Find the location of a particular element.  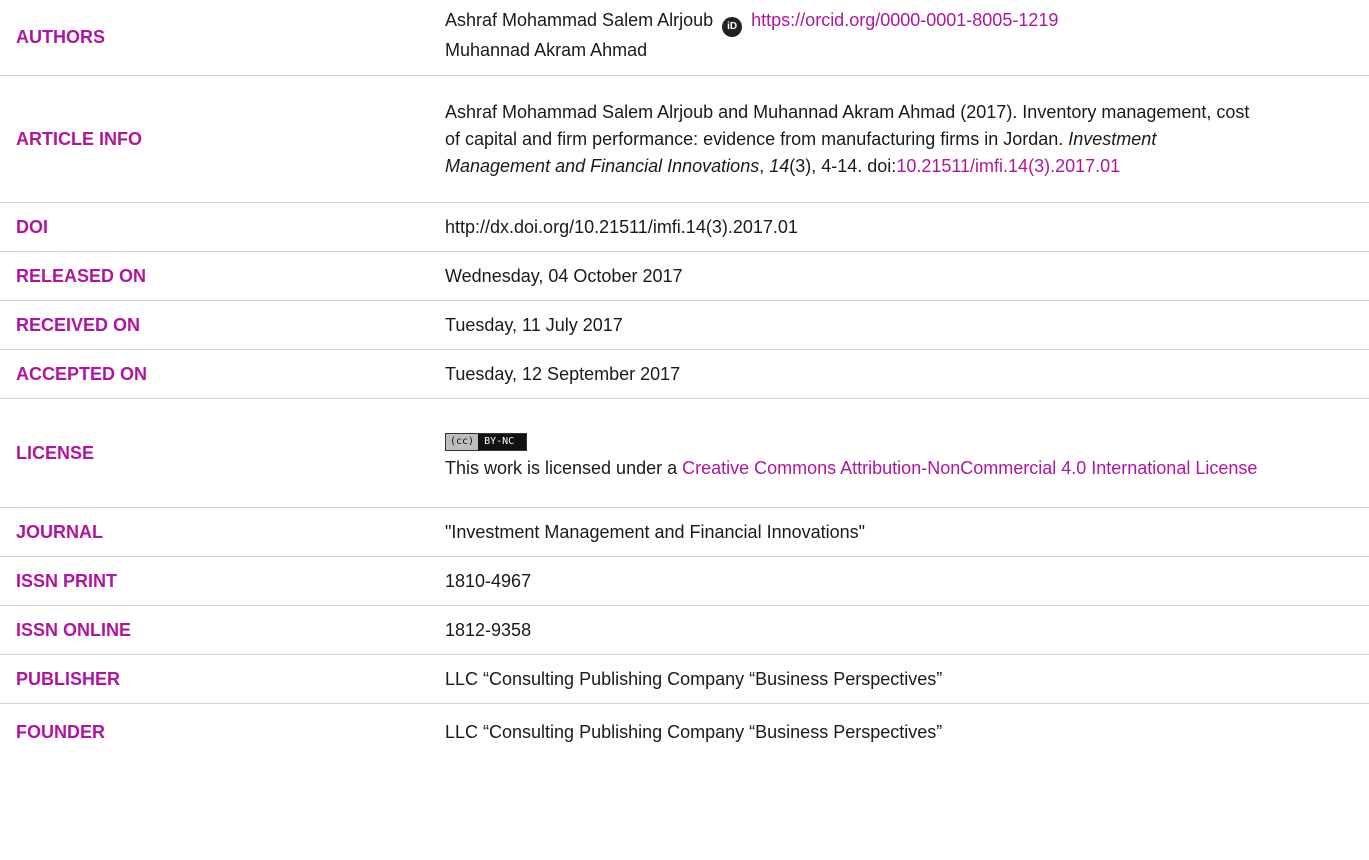

license-label: LICENSE is located at coordinates (55, 452).